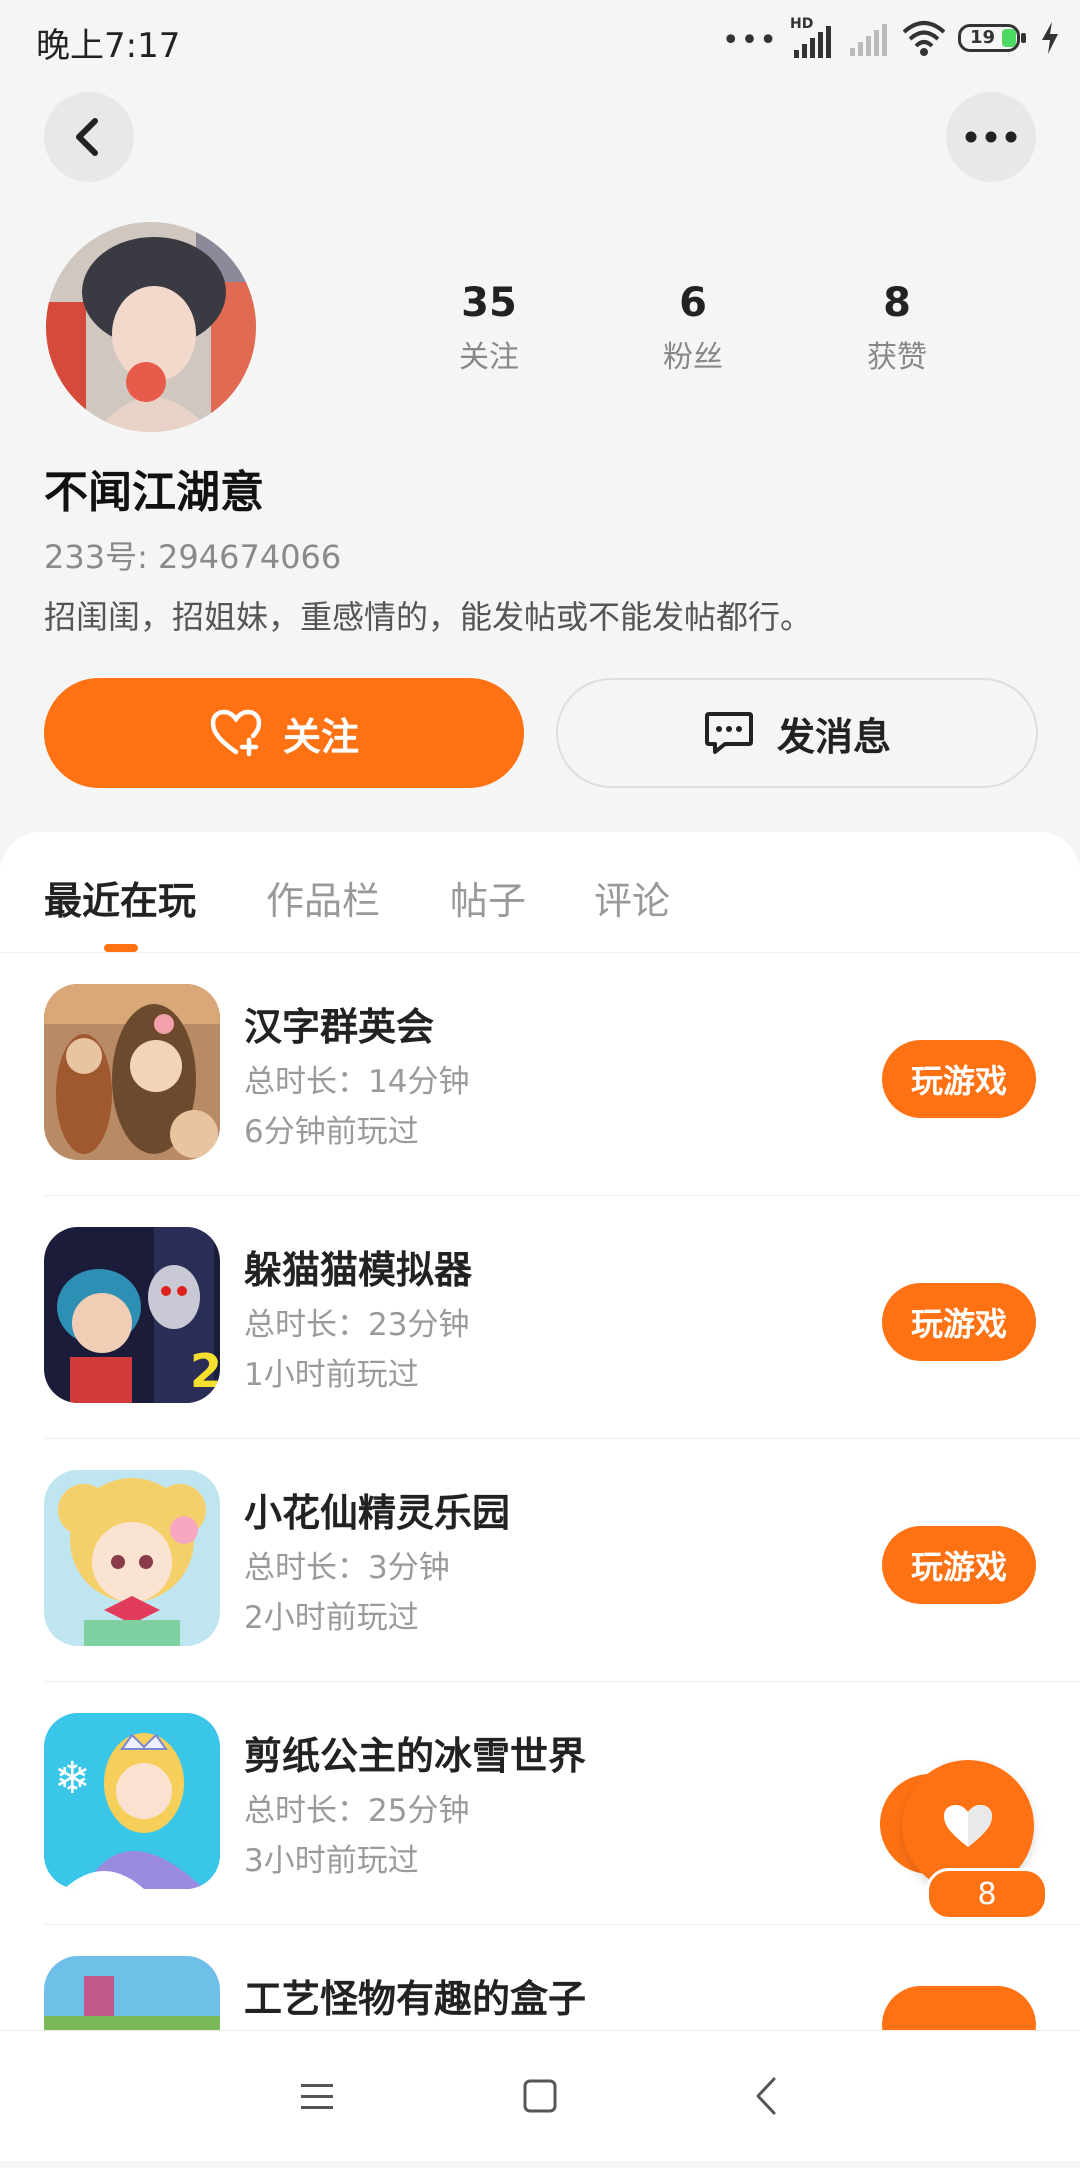 The height and width of the screenshot is (2168, 1080). Describe the element at coordinates (428, 617) in the screenshot. I see `user-bio: 招闺闺，招姐妹，重感情的，能发帖或不能发帖都行。` at that location.